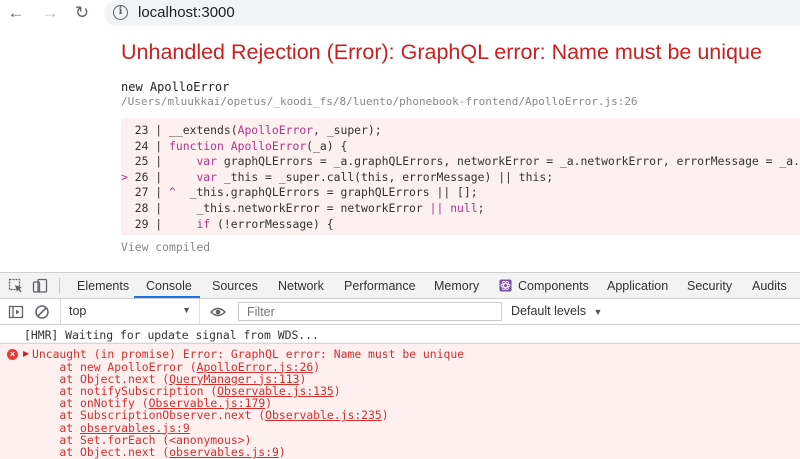  I want to click on react-components-icon, so click(505, 285).